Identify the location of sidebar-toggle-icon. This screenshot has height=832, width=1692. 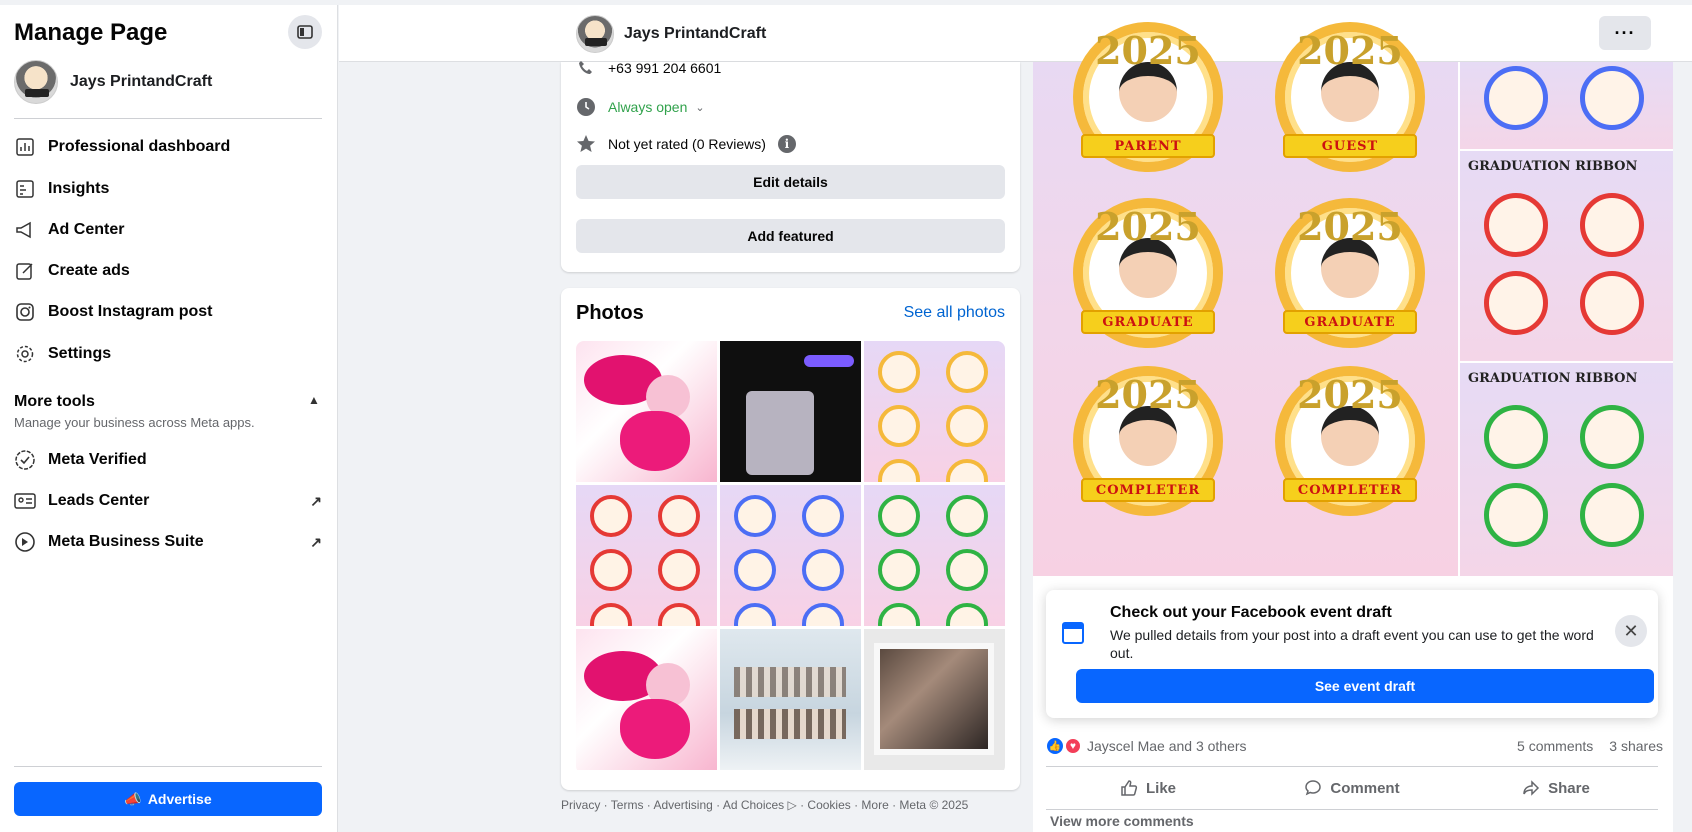
(305, 32).